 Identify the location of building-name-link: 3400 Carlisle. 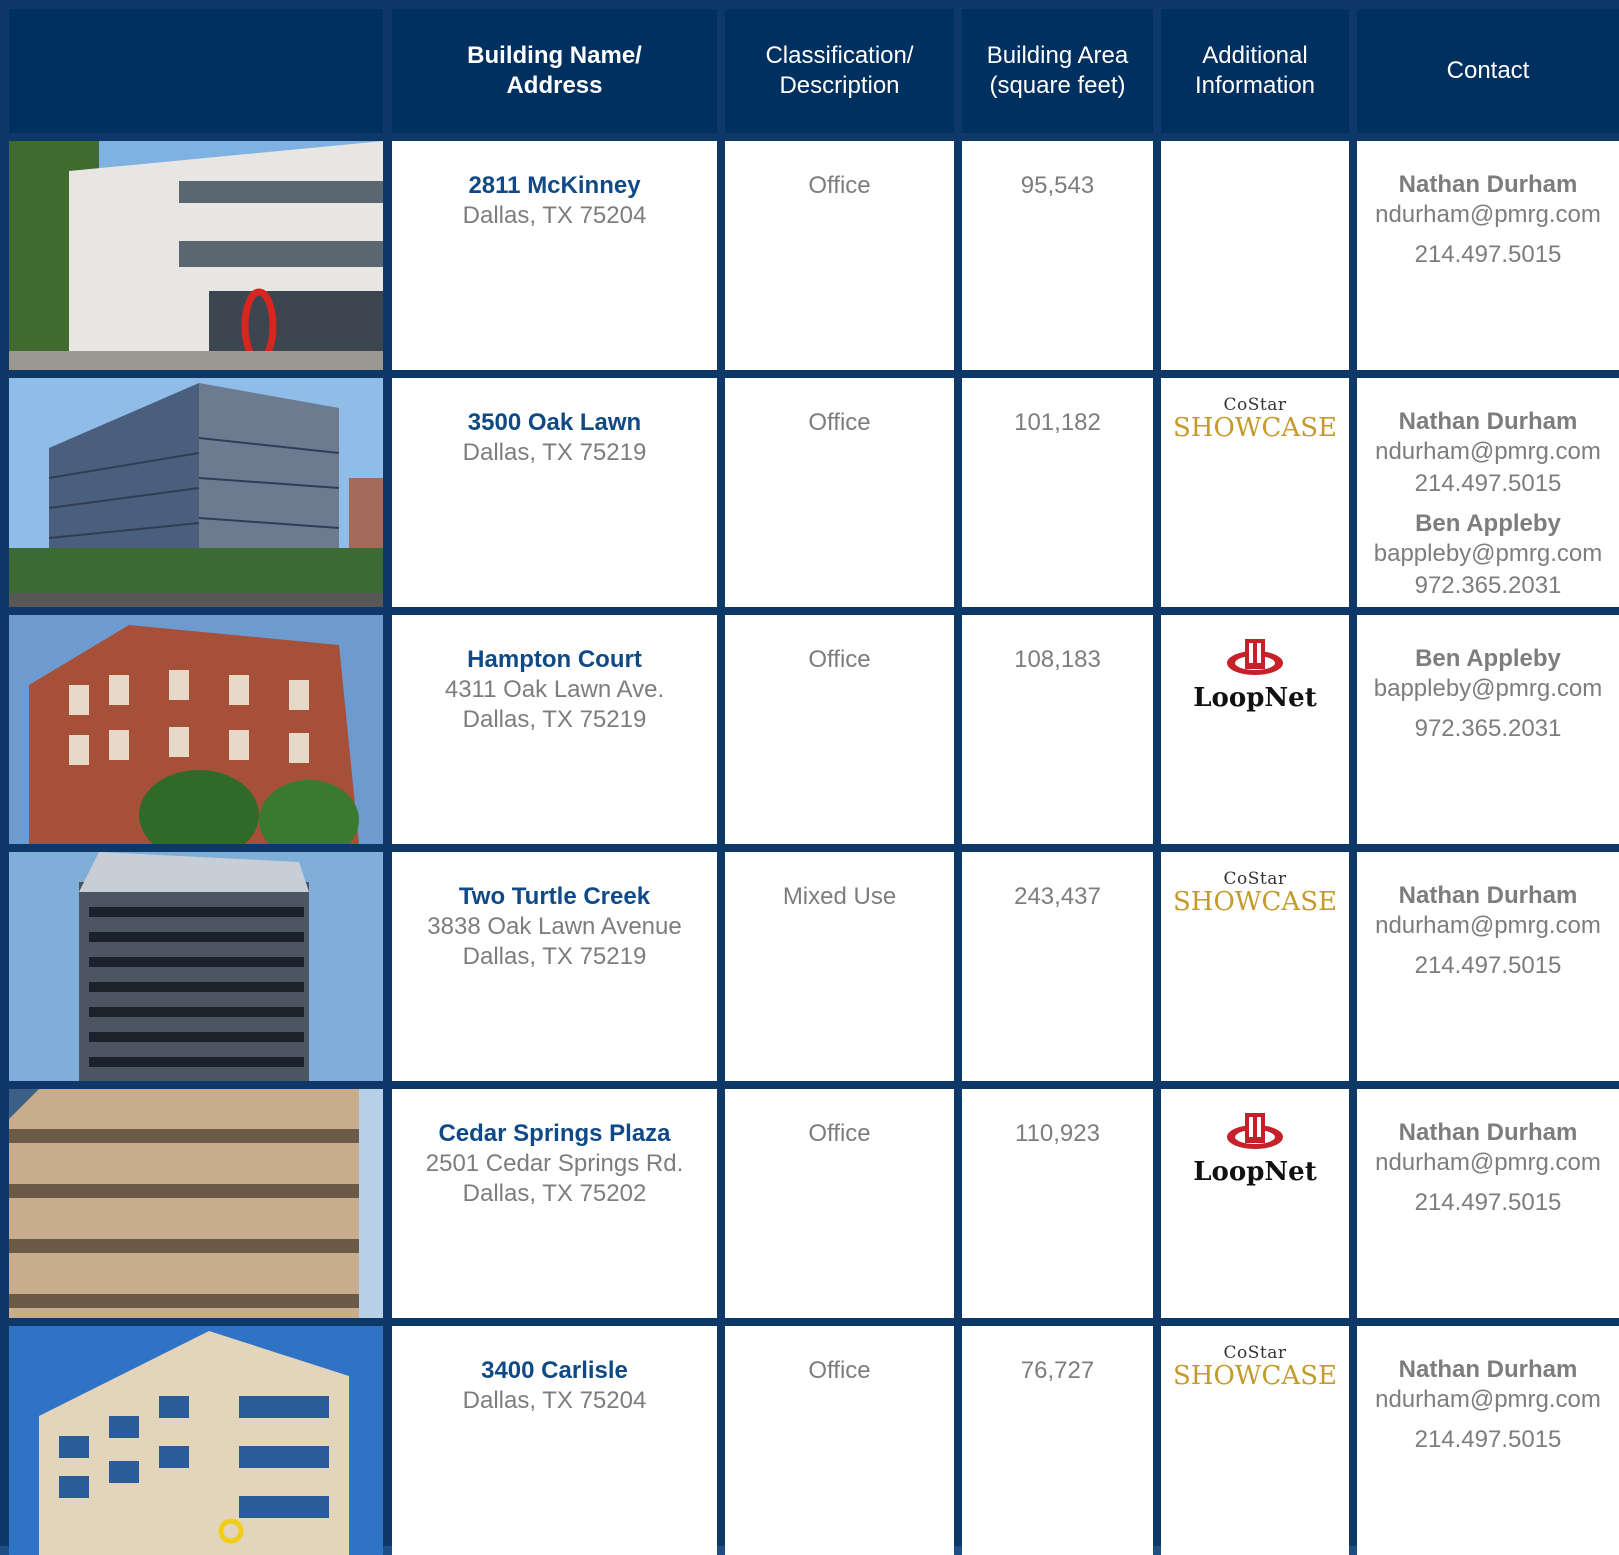
(554, 1371).